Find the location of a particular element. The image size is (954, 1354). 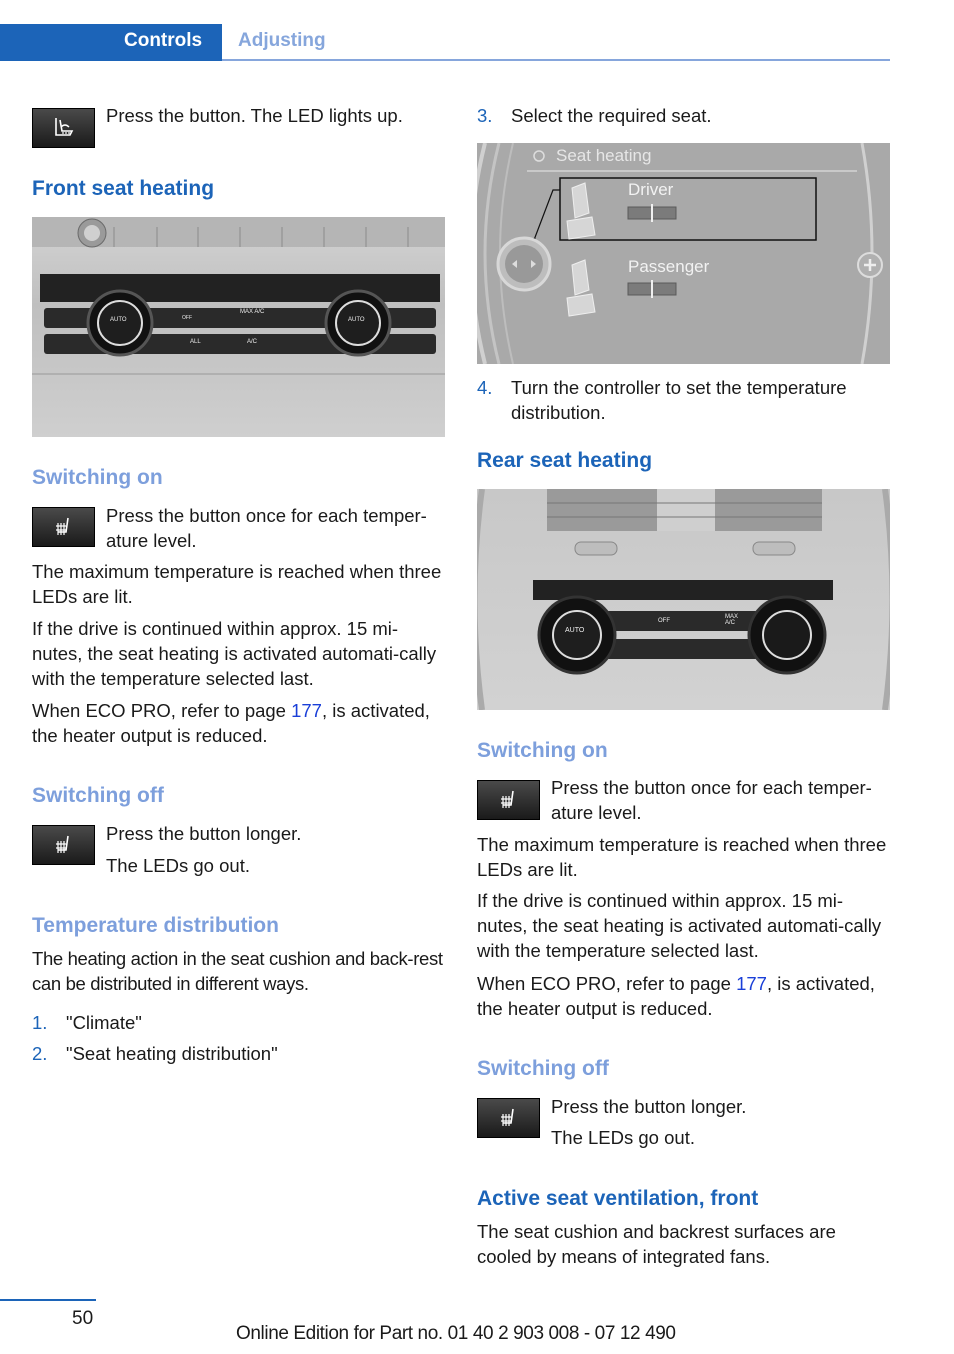

switching-off-line1-left: Press the button longer. is located at coordinates (204, 833).